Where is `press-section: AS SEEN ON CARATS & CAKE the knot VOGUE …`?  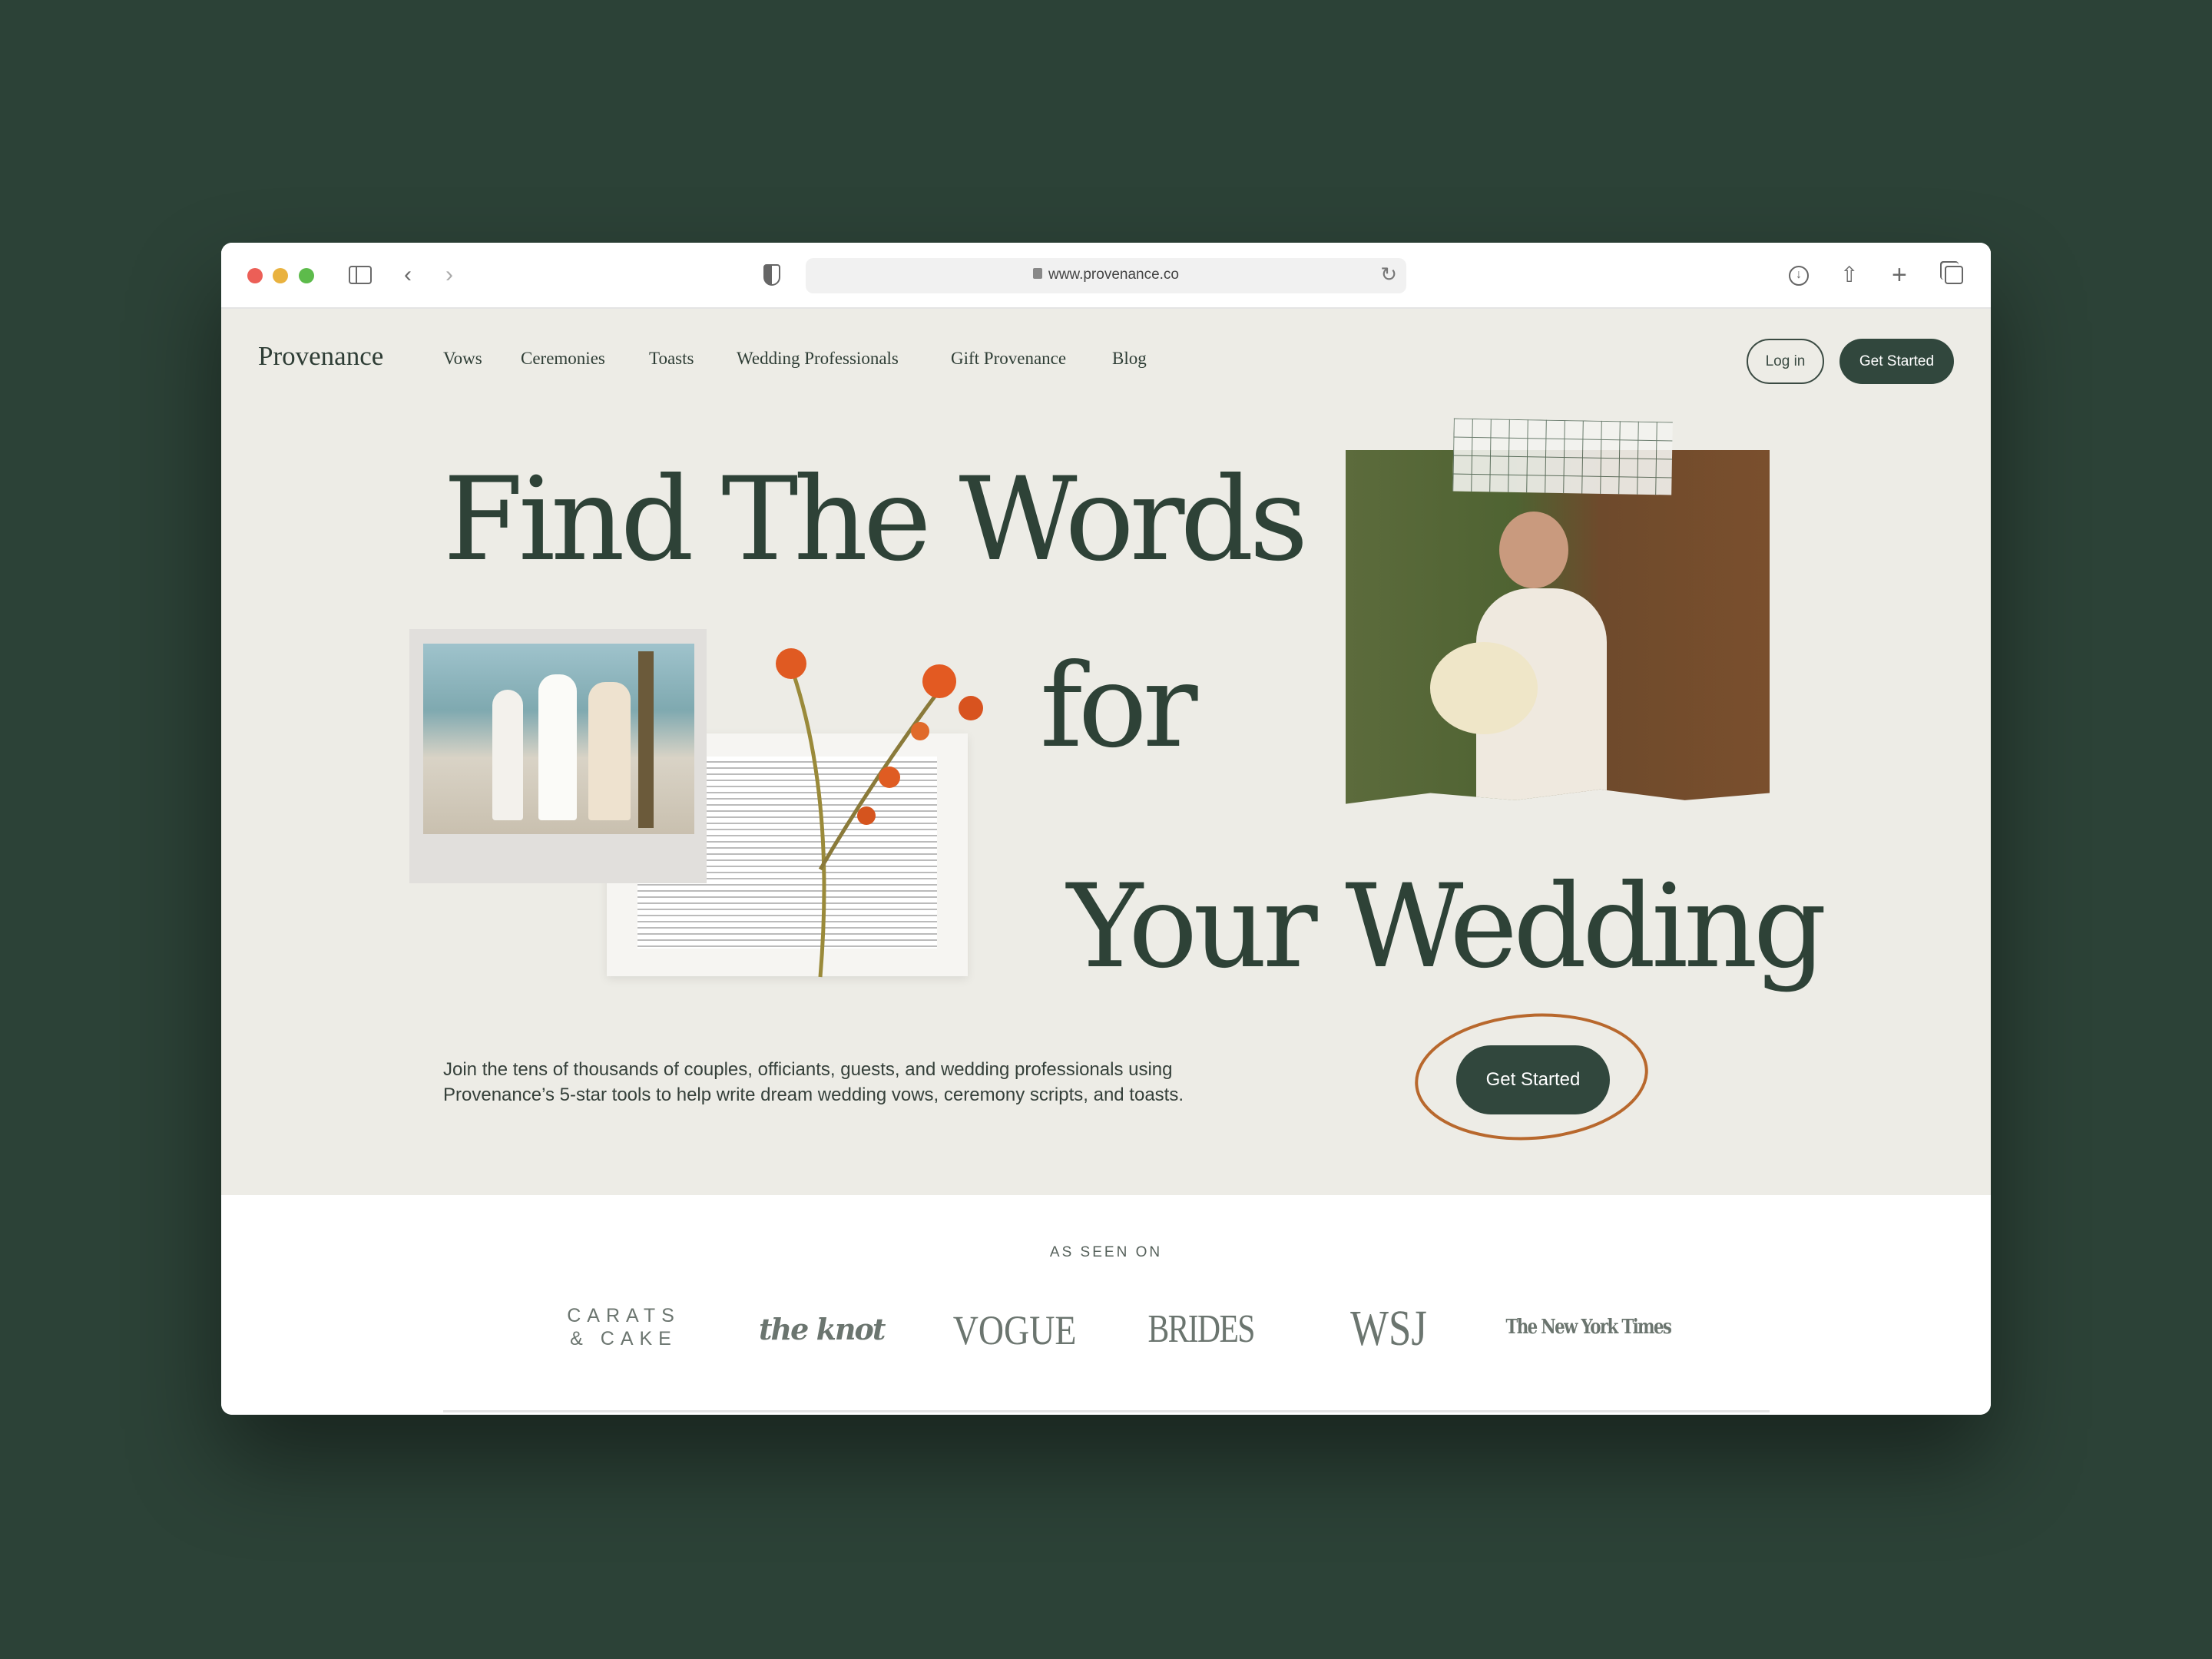
press-section: AS SEEN ON CARATS & CAKE the knot VOGUE … is located at coordinates (1106, 1305).